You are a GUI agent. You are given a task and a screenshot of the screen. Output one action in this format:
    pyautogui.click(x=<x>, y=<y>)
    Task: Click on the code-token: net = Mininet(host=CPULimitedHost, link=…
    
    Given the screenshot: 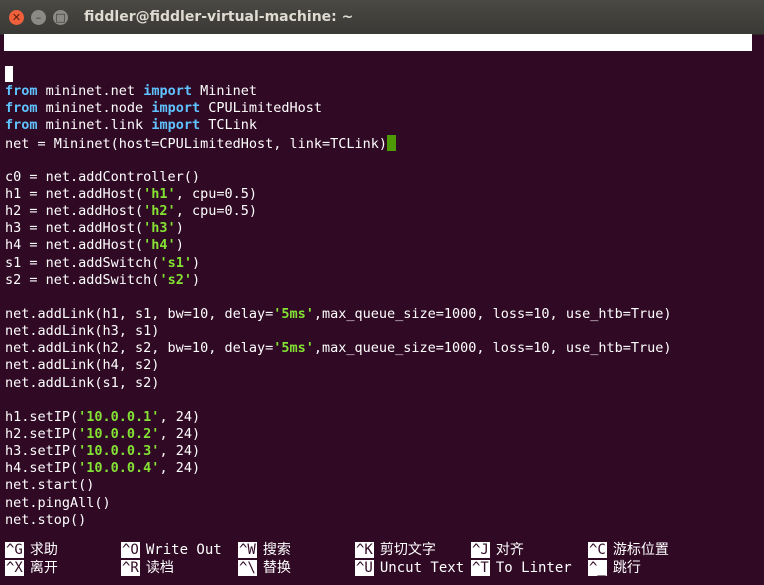 What is the action you would take?
    pyautogui.click(x=196, y=143)
    